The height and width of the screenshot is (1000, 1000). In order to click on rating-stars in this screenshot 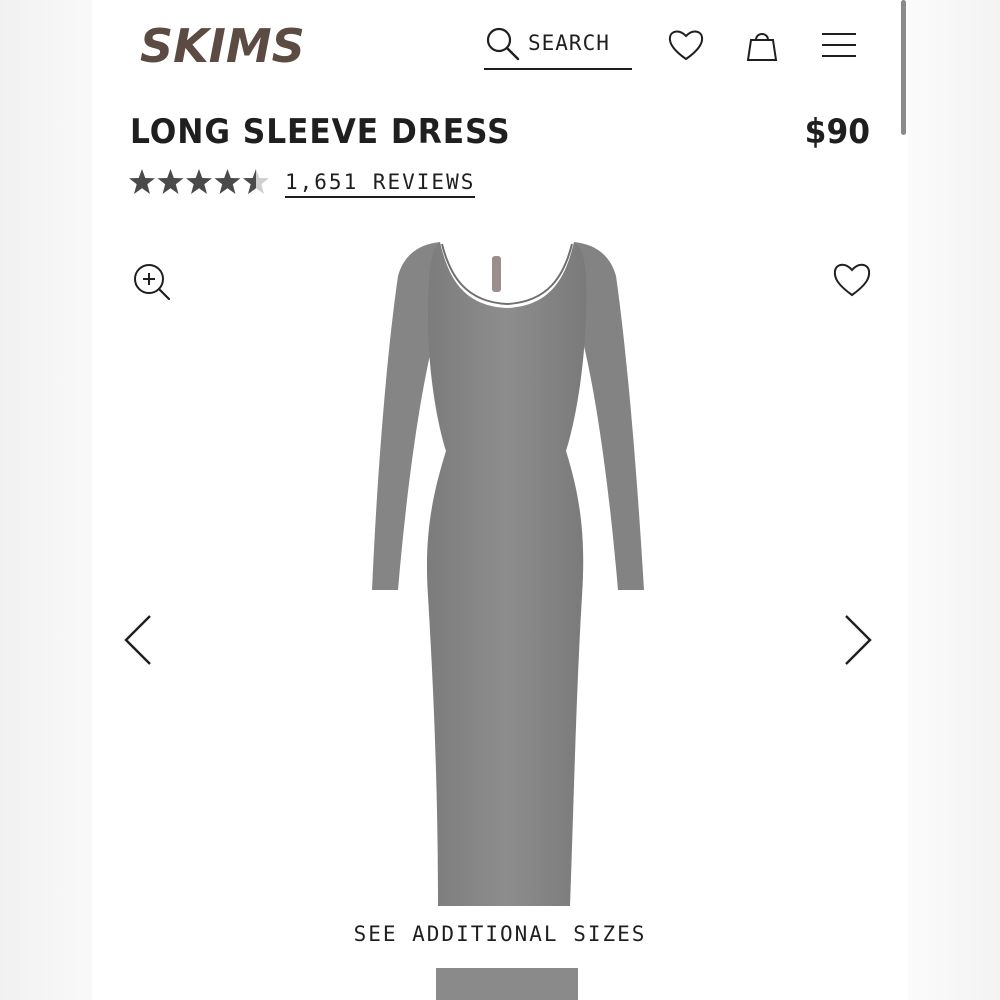, I will do `click(199, 181)`.